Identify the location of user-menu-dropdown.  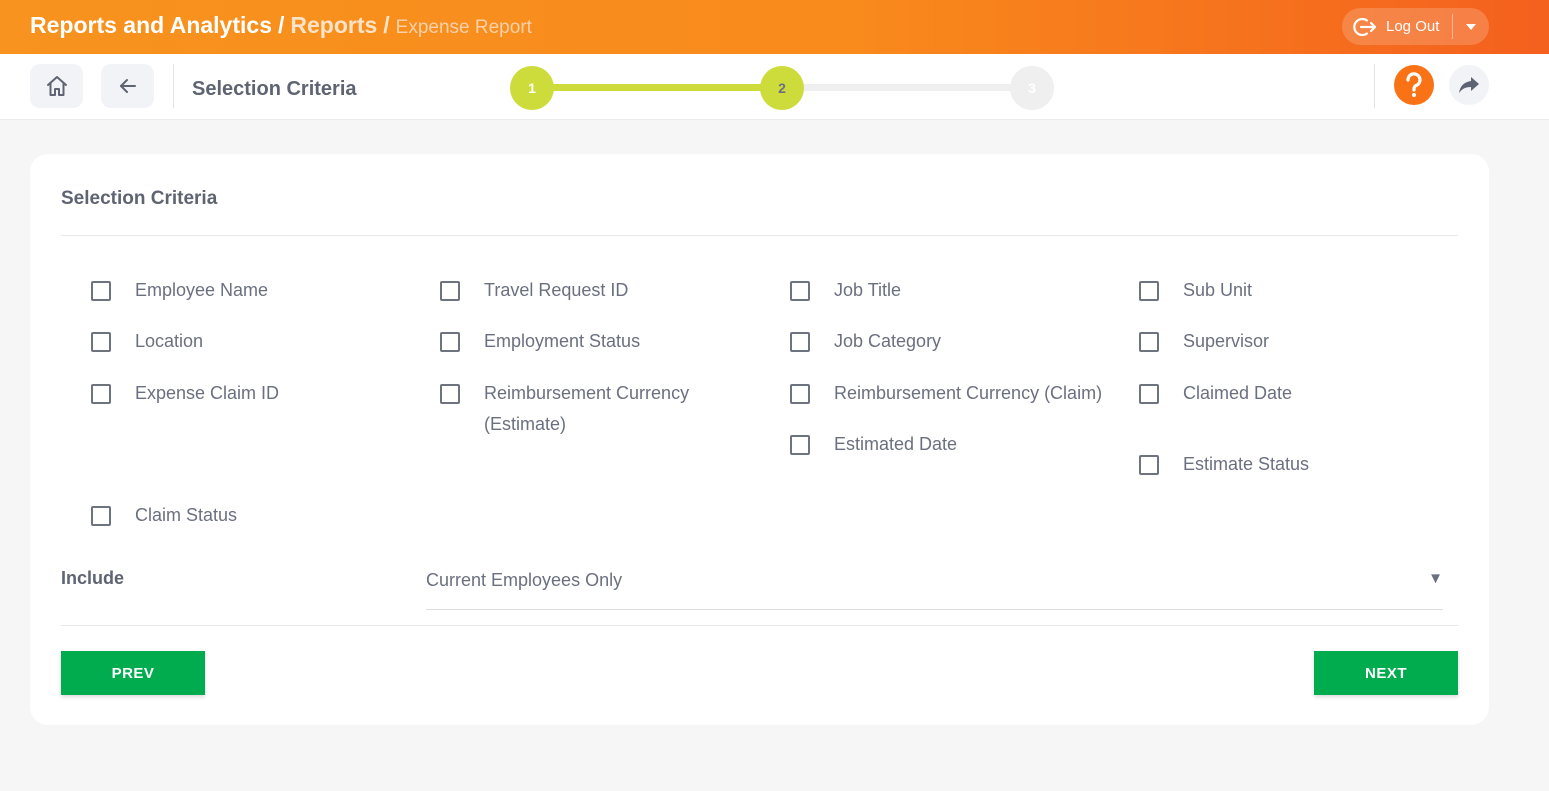
(1471, 26).